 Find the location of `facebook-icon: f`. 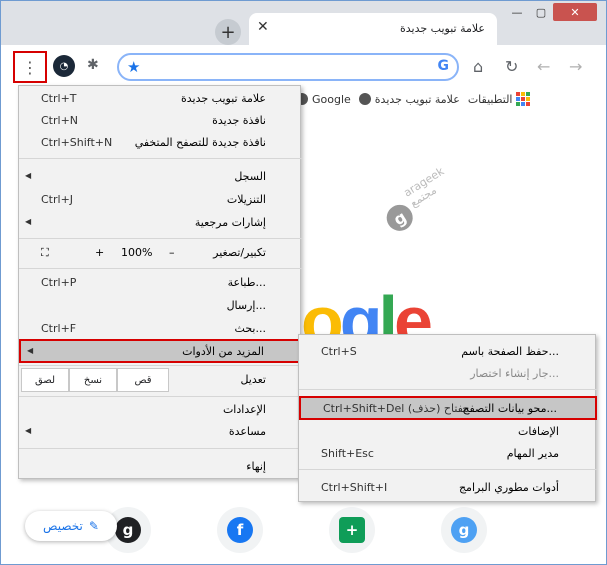

facebook-icon: f is located at coordinates (240, 530).